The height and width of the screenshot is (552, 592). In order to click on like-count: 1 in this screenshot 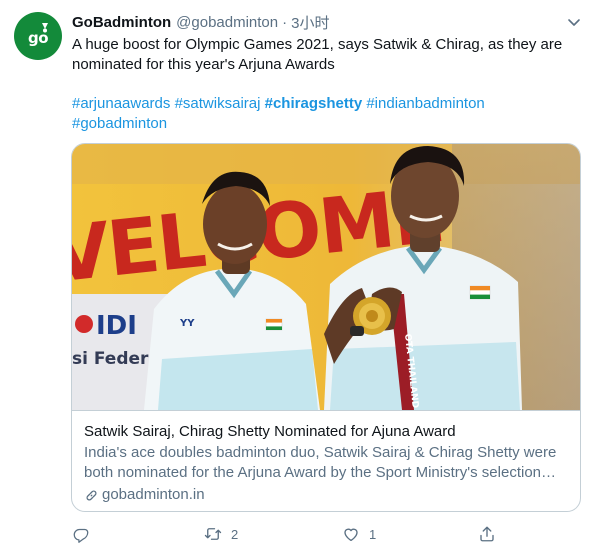, I will do `click(373, 534)`.